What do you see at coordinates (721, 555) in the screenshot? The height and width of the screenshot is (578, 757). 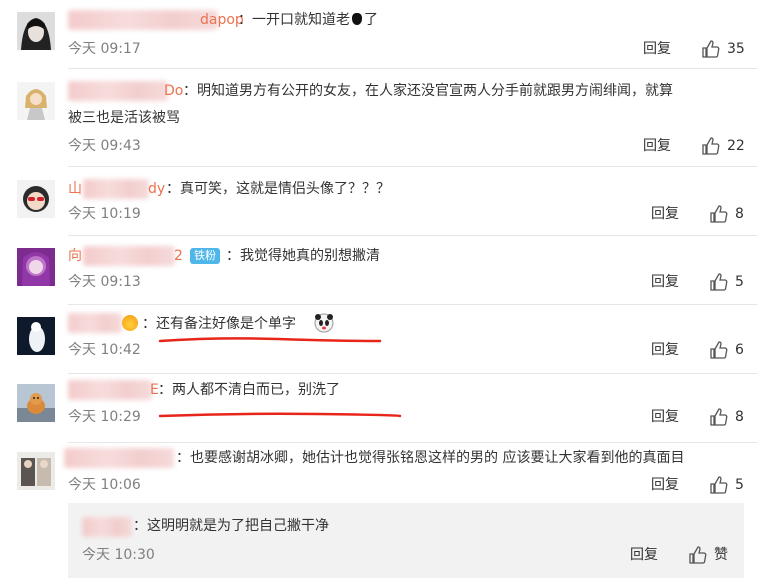 I see `like-label: 赞` at bounding box center [721, 555].